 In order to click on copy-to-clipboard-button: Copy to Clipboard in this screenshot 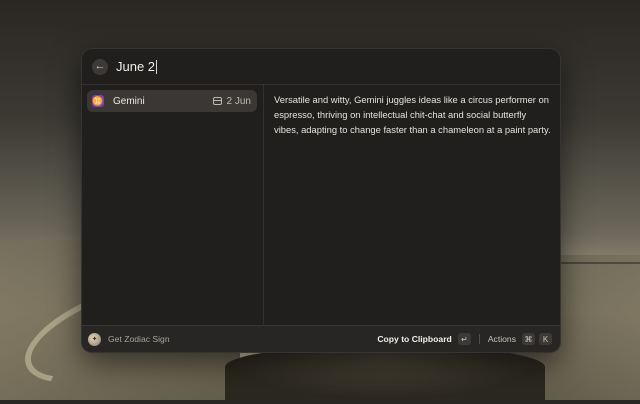, I will do `click(414, 339)`.